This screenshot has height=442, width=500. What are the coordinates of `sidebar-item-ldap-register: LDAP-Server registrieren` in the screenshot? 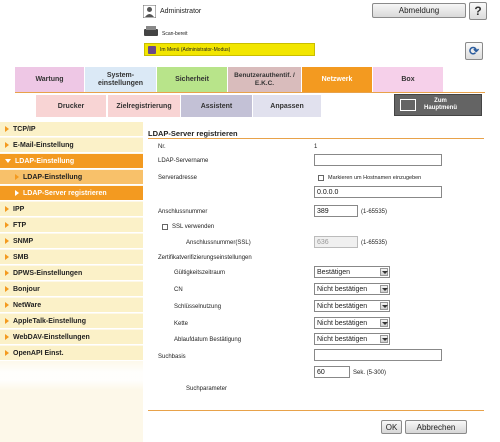 It's located at (71, 193).